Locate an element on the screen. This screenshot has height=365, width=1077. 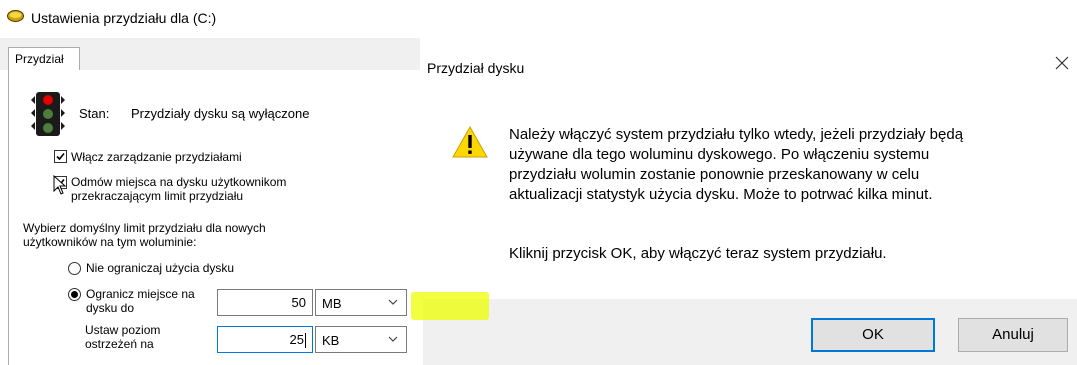
default-limit-label-line2: użytkowników na tym woluminie: is located at coordinates (110, 242).